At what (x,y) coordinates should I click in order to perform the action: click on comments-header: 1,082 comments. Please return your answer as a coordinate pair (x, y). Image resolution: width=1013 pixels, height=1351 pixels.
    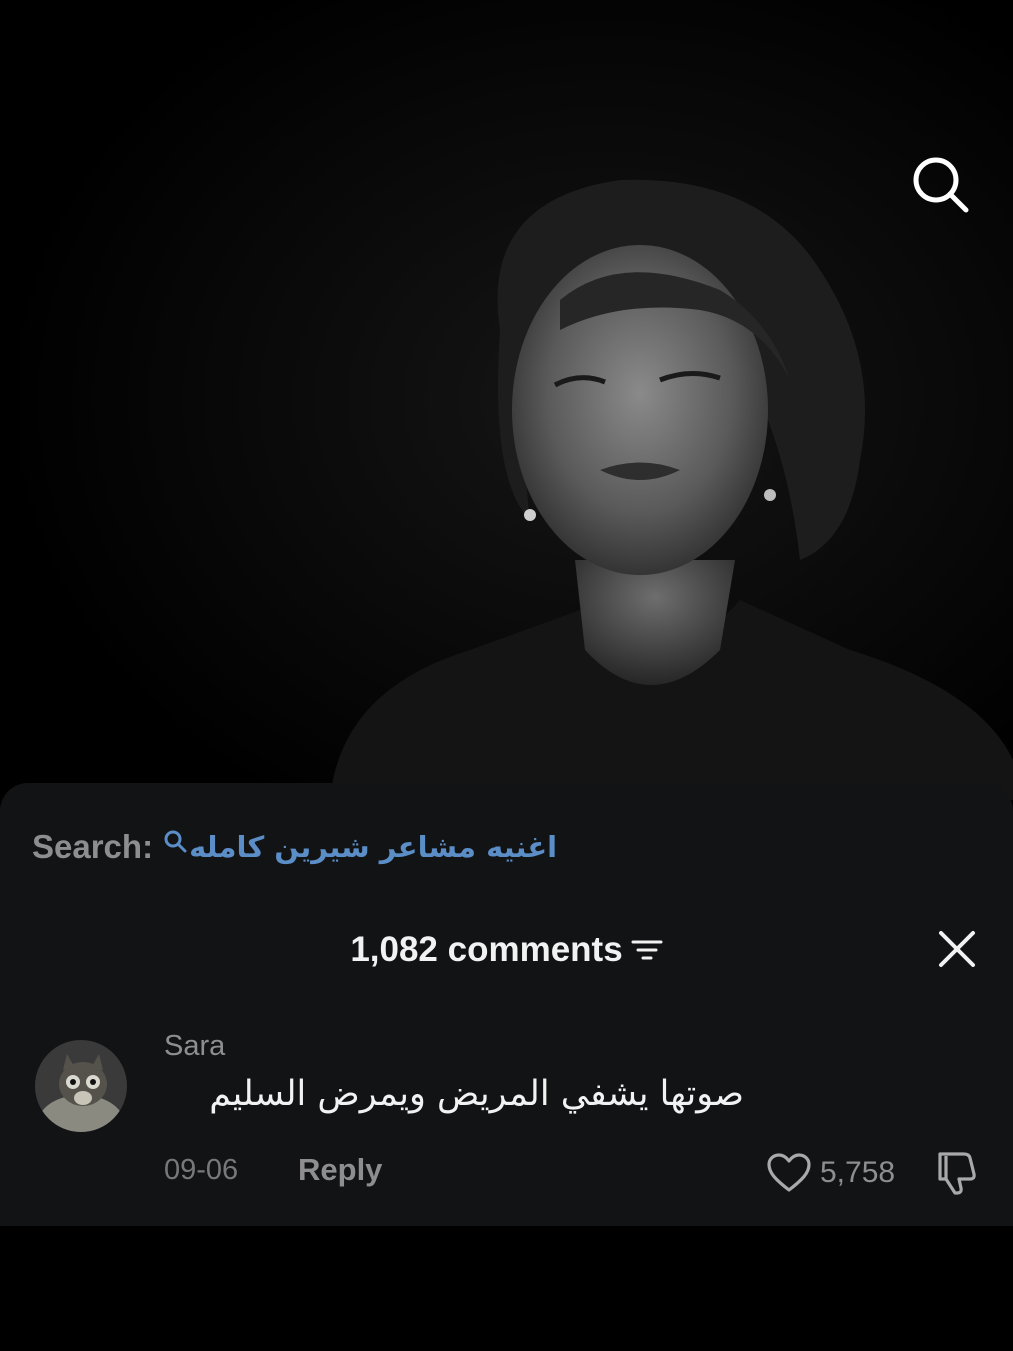
    Looking at the image, I should click on (506, 950).